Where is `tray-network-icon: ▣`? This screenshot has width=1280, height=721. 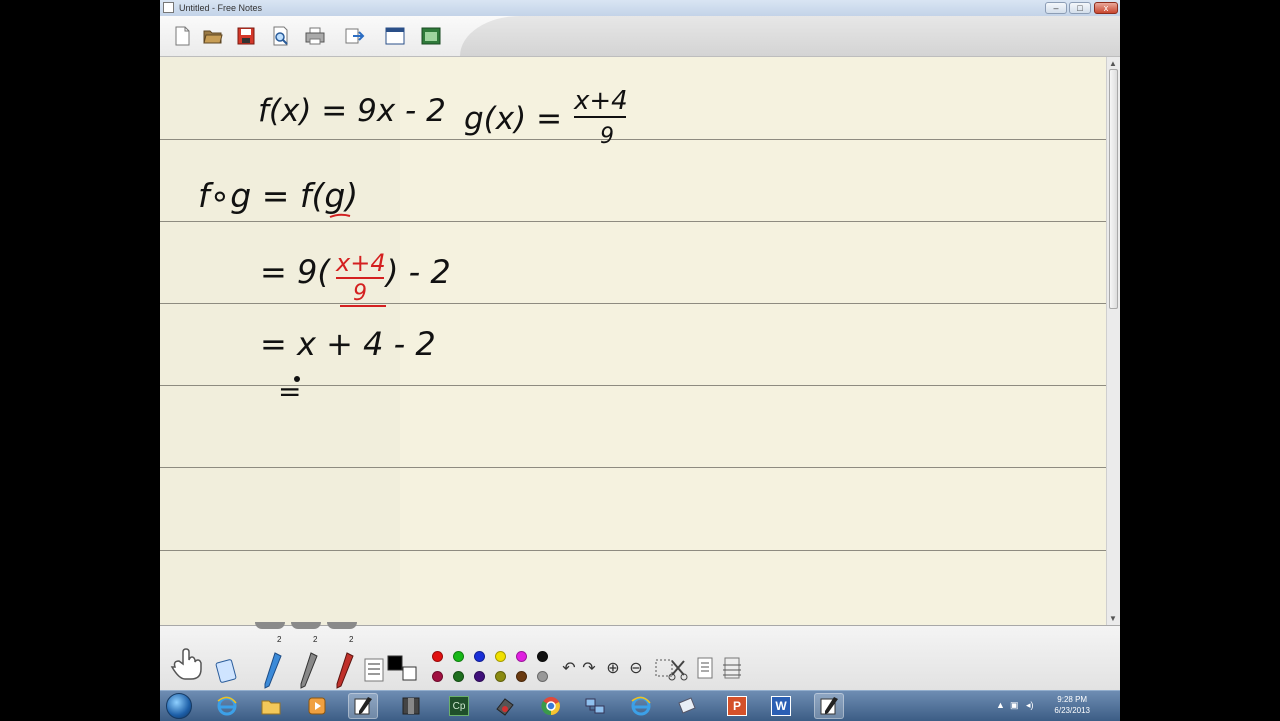 tray-network-icon: ▣ is located at coordinates (1014, 705).